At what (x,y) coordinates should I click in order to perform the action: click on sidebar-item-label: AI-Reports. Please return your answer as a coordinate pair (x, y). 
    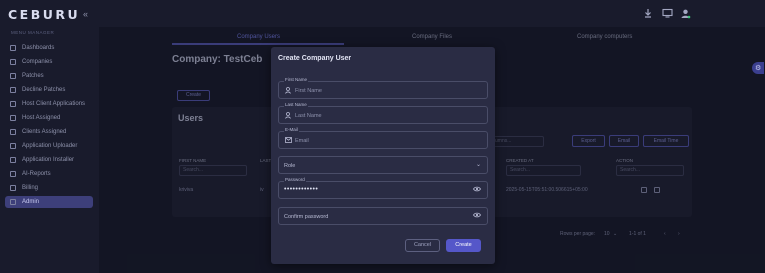
    Looking at the image, I should click on (36, 174).